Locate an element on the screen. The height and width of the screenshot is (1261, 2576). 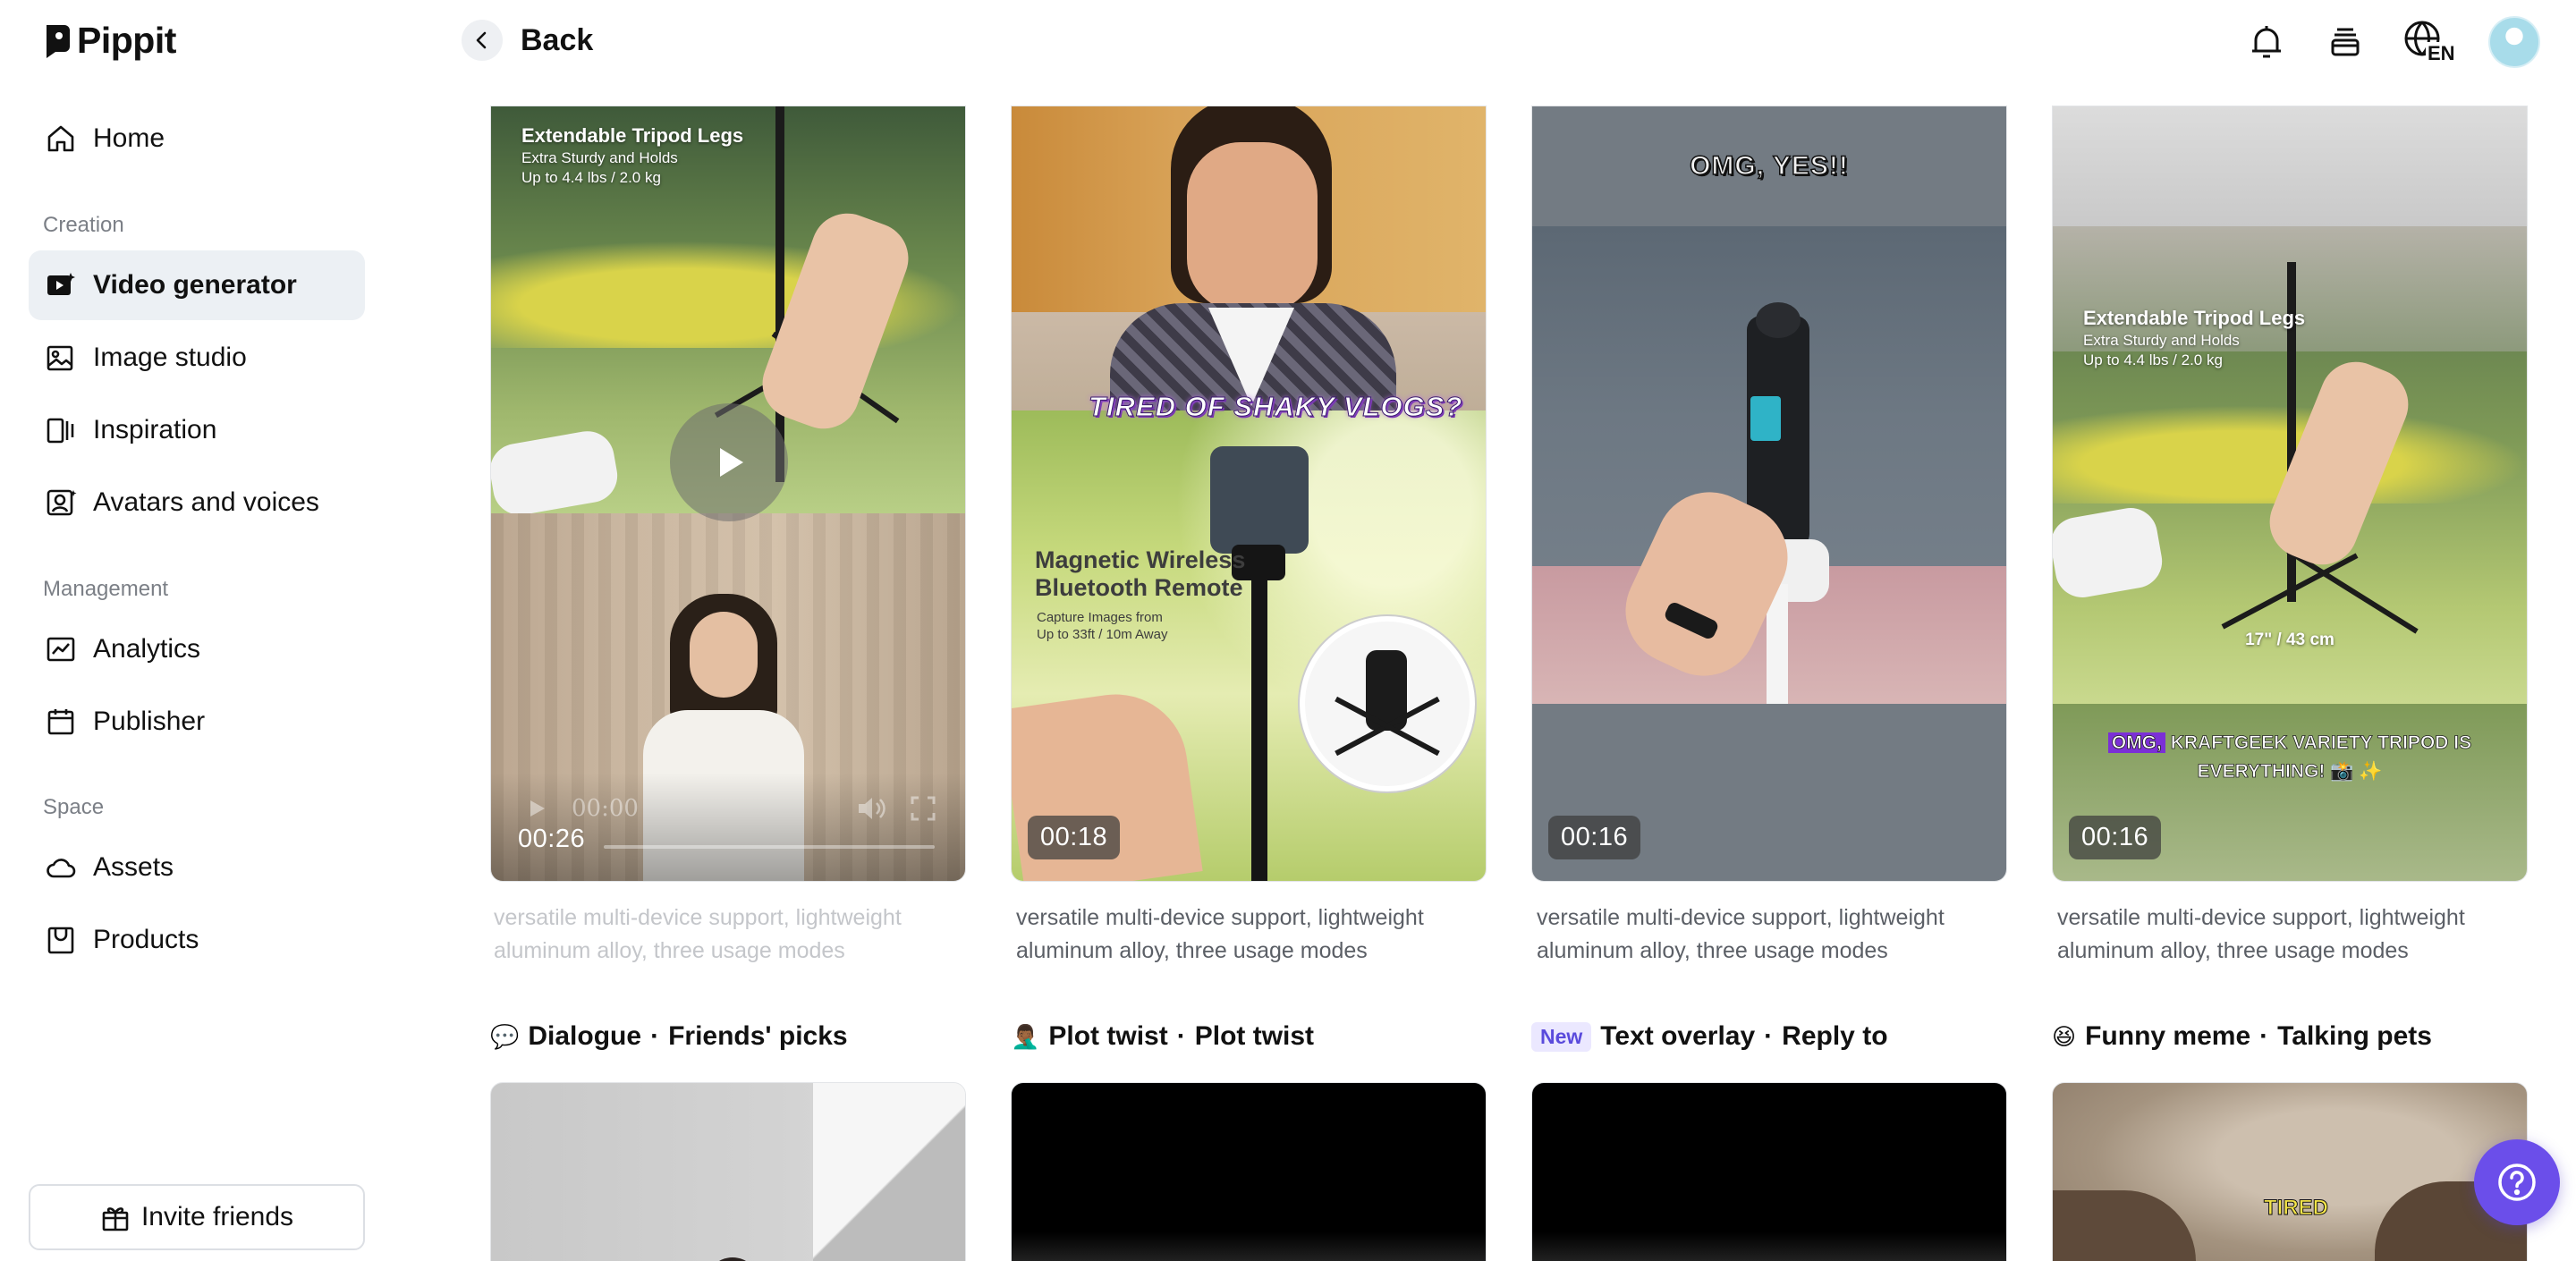
video-thumbnail is located at coordinates (1769, 465).